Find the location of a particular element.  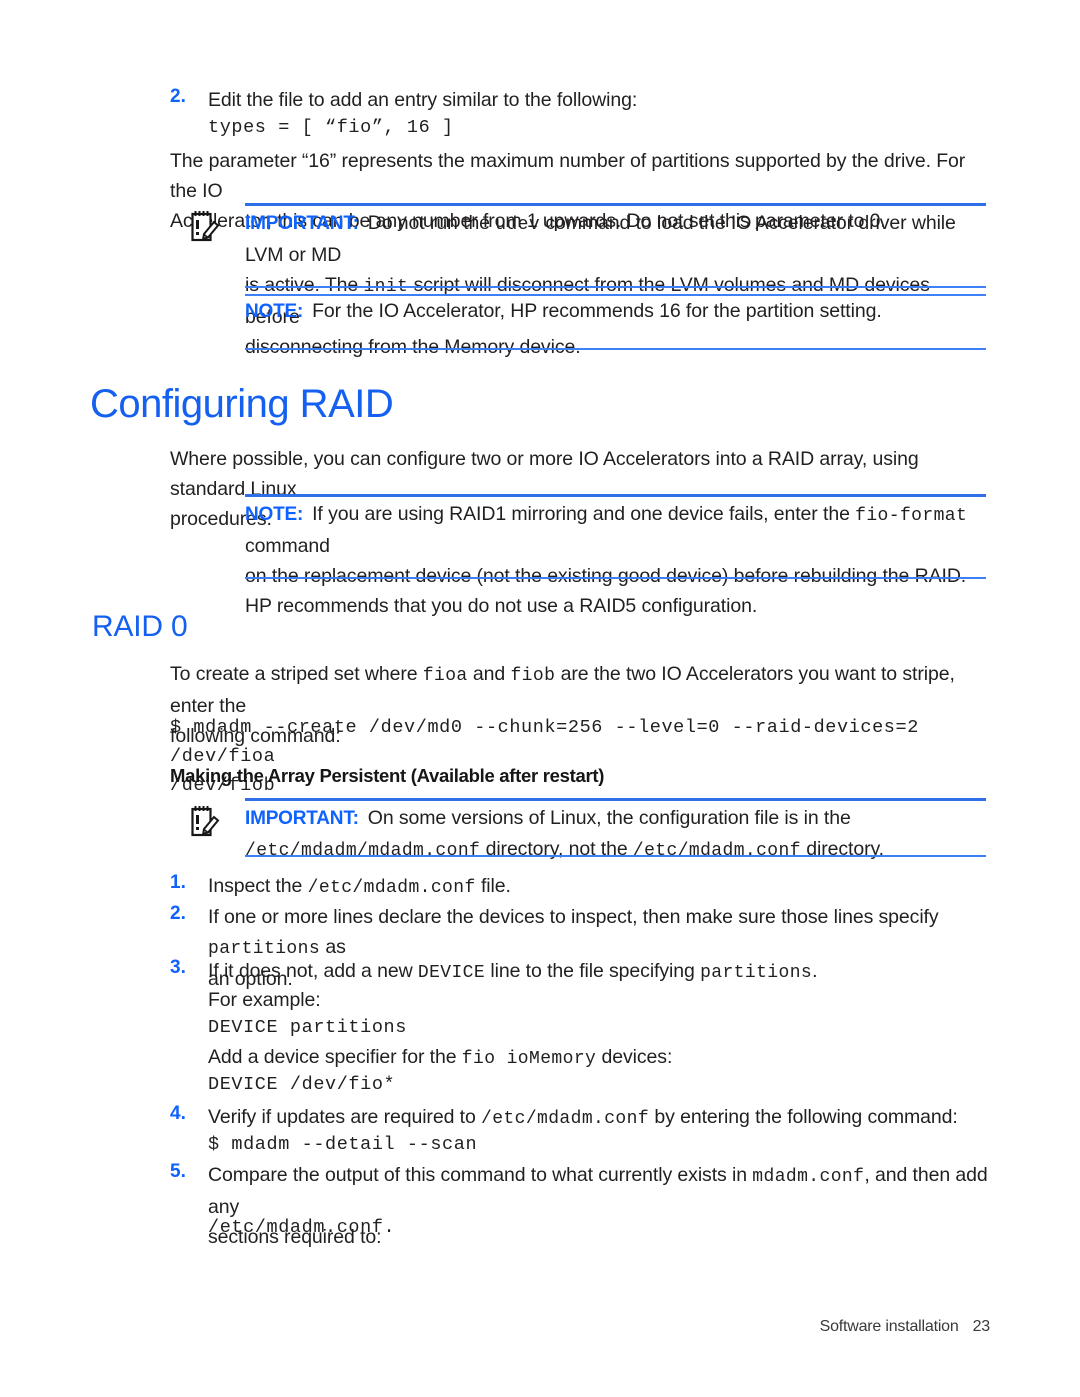

inline-code: fiob is located at coordinates (533, 676).